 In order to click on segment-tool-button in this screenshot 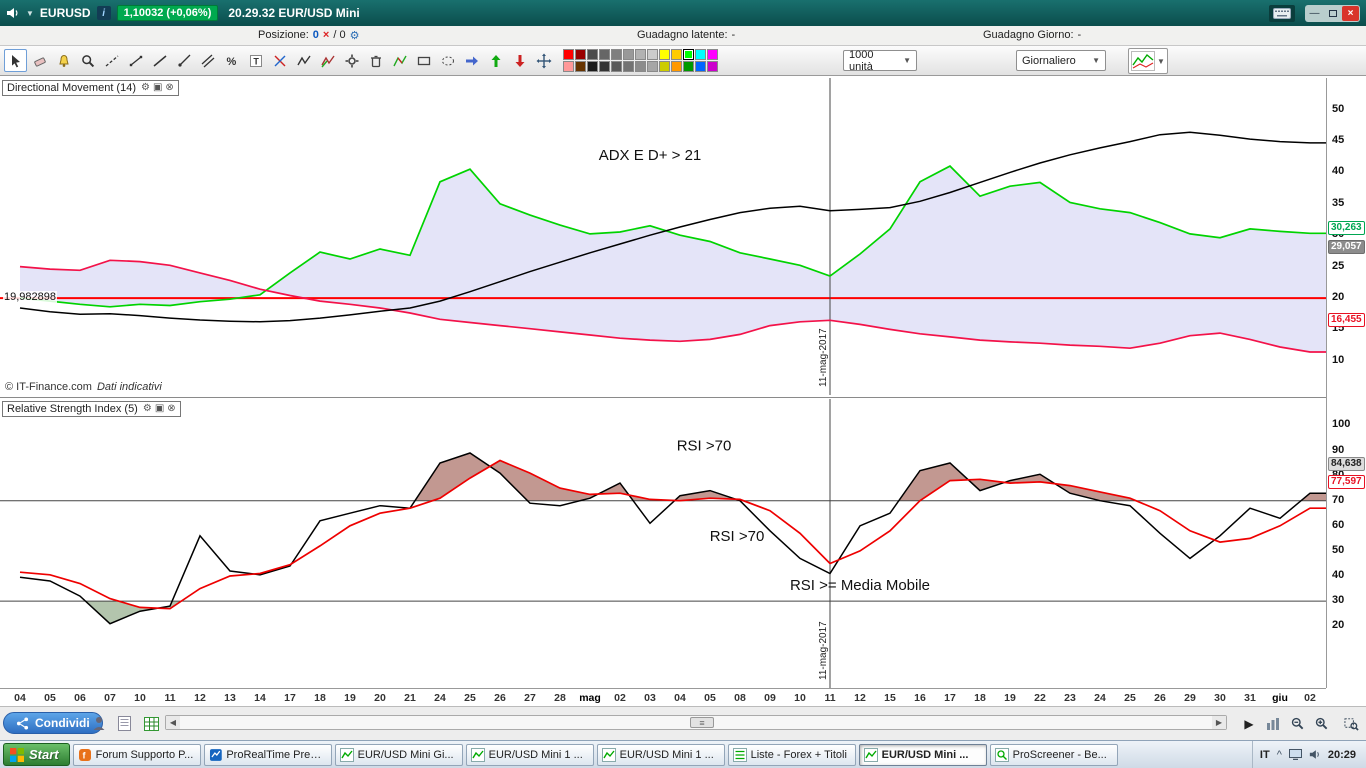, I will do `click(135, 60)`.